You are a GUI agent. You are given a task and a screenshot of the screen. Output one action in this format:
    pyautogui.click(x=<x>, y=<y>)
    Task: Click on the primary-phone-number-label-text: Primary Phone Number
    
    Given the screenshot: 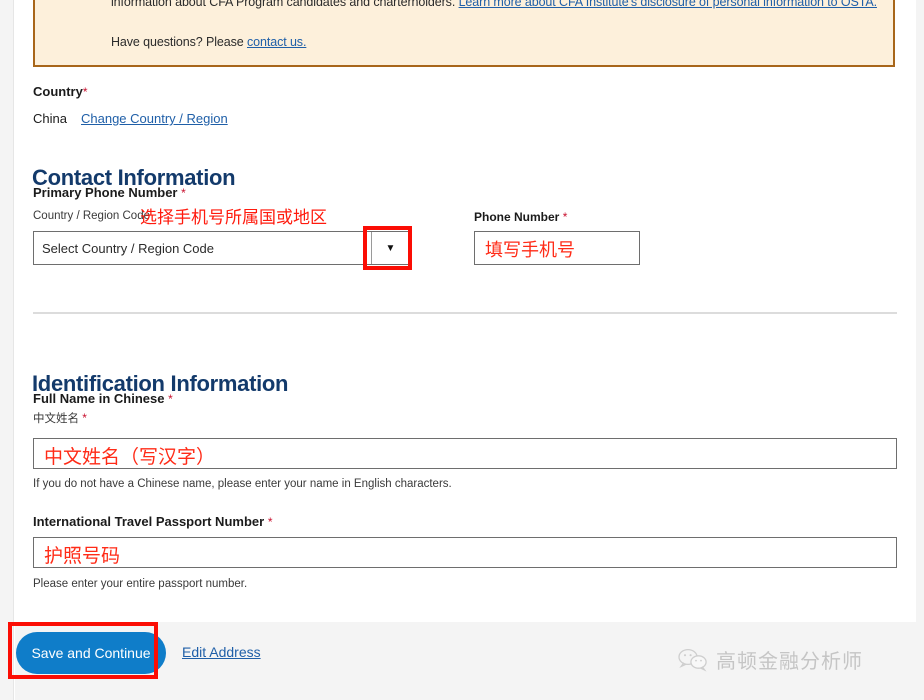 What is the action you would take?
    pyautogui.click(x=105, y=192)
    